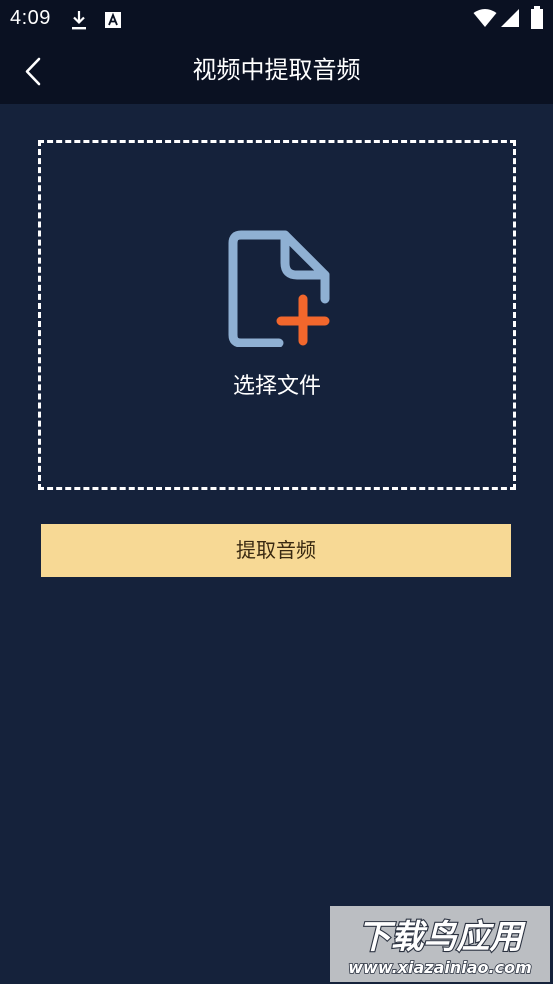  Describe the element at coordinates (113, 20) in the screenshot. I see `a-icon` at that location.